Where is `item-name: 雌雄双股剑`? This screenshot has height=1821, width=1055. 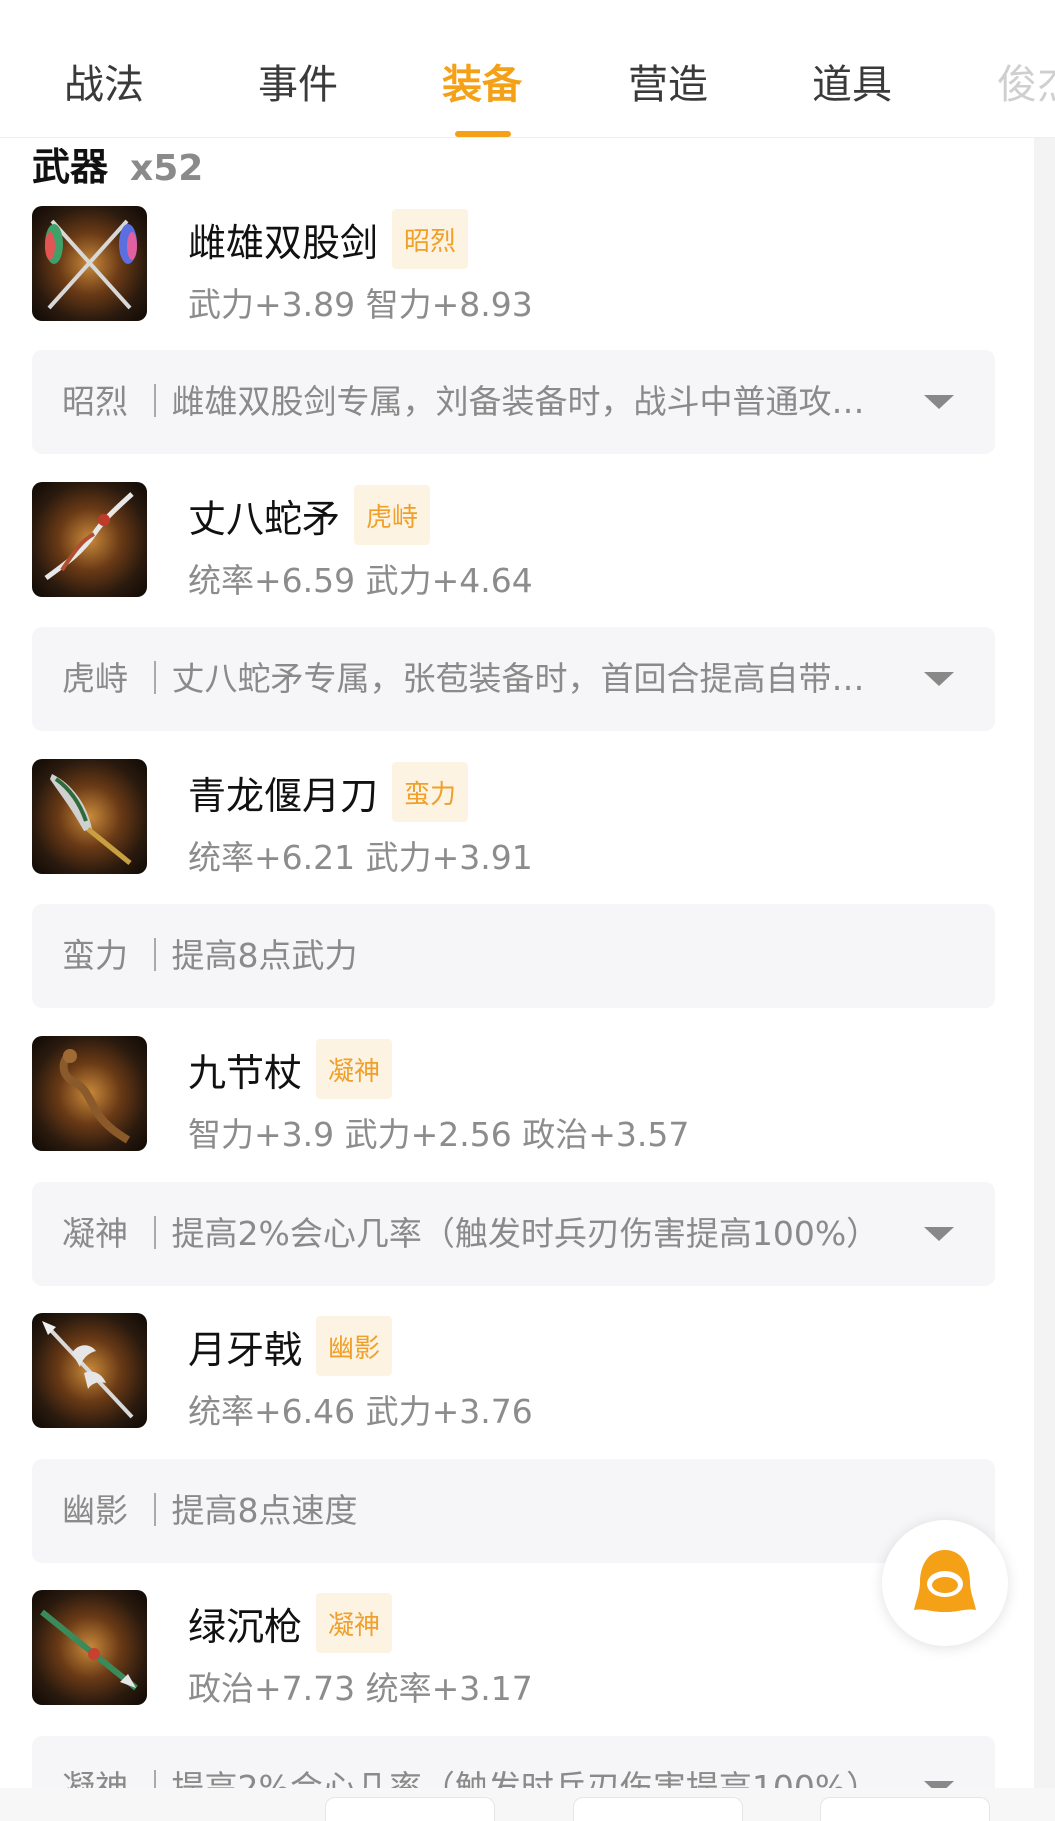 item-name: 雌雄双股剑 is located at coordinates (283, 242).